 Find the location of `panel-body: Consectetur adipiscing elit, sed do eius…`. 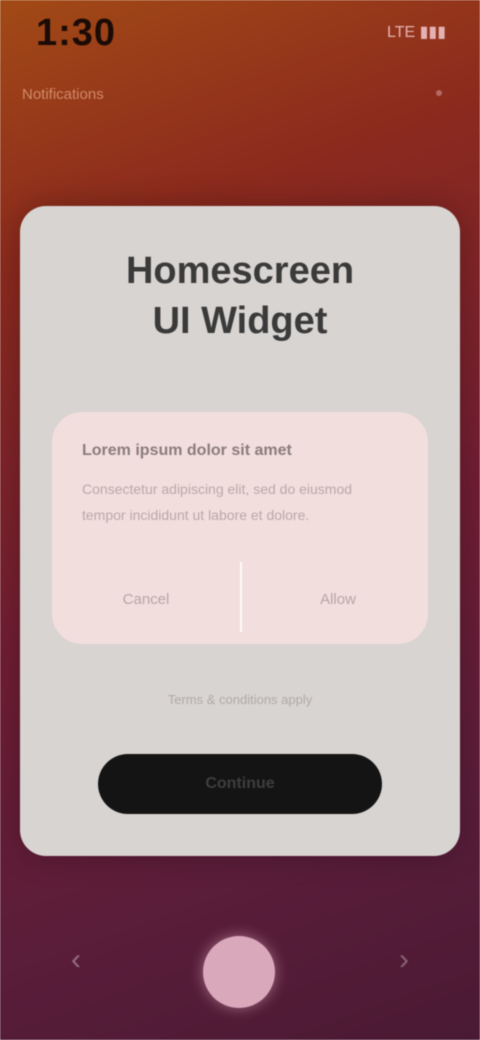

panel-body: Consectetur adipiscing elit, sed do eius… is located at coordinates (217, 502).